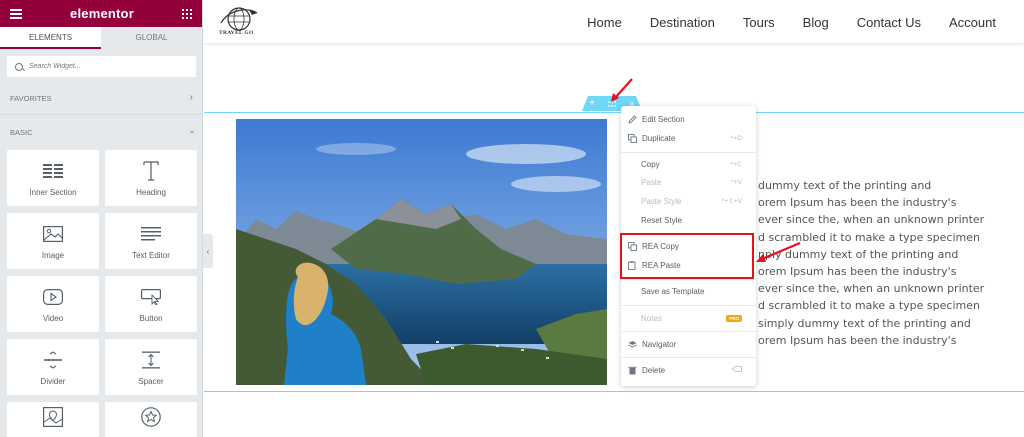  What do you see at coordinates (16, 13) in the screenshot?
I see `menu-icon` at bounding box center [16, 13].